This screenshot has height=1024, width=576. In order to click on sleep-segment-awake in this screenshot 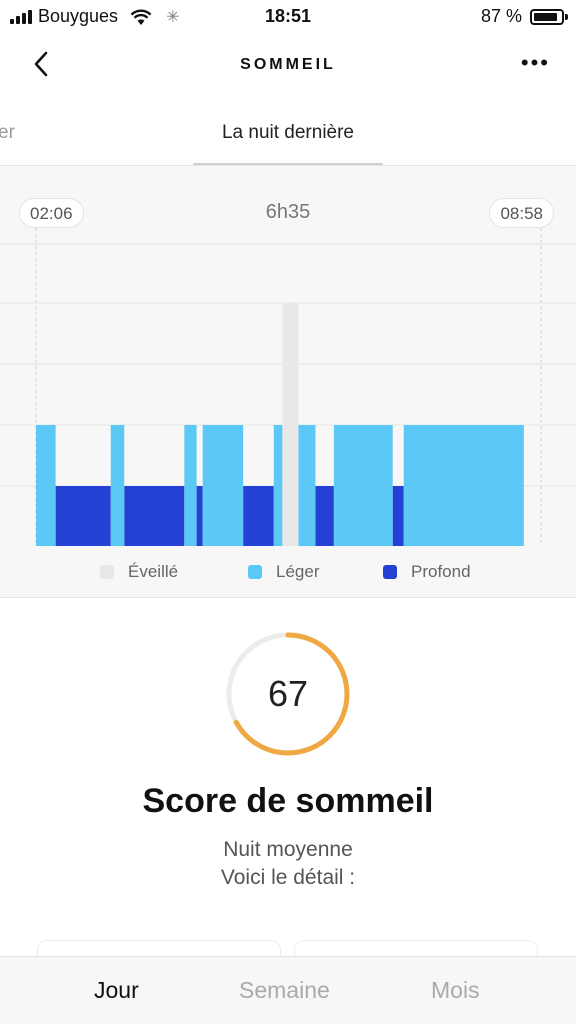, I will do `click(290, 424)`.